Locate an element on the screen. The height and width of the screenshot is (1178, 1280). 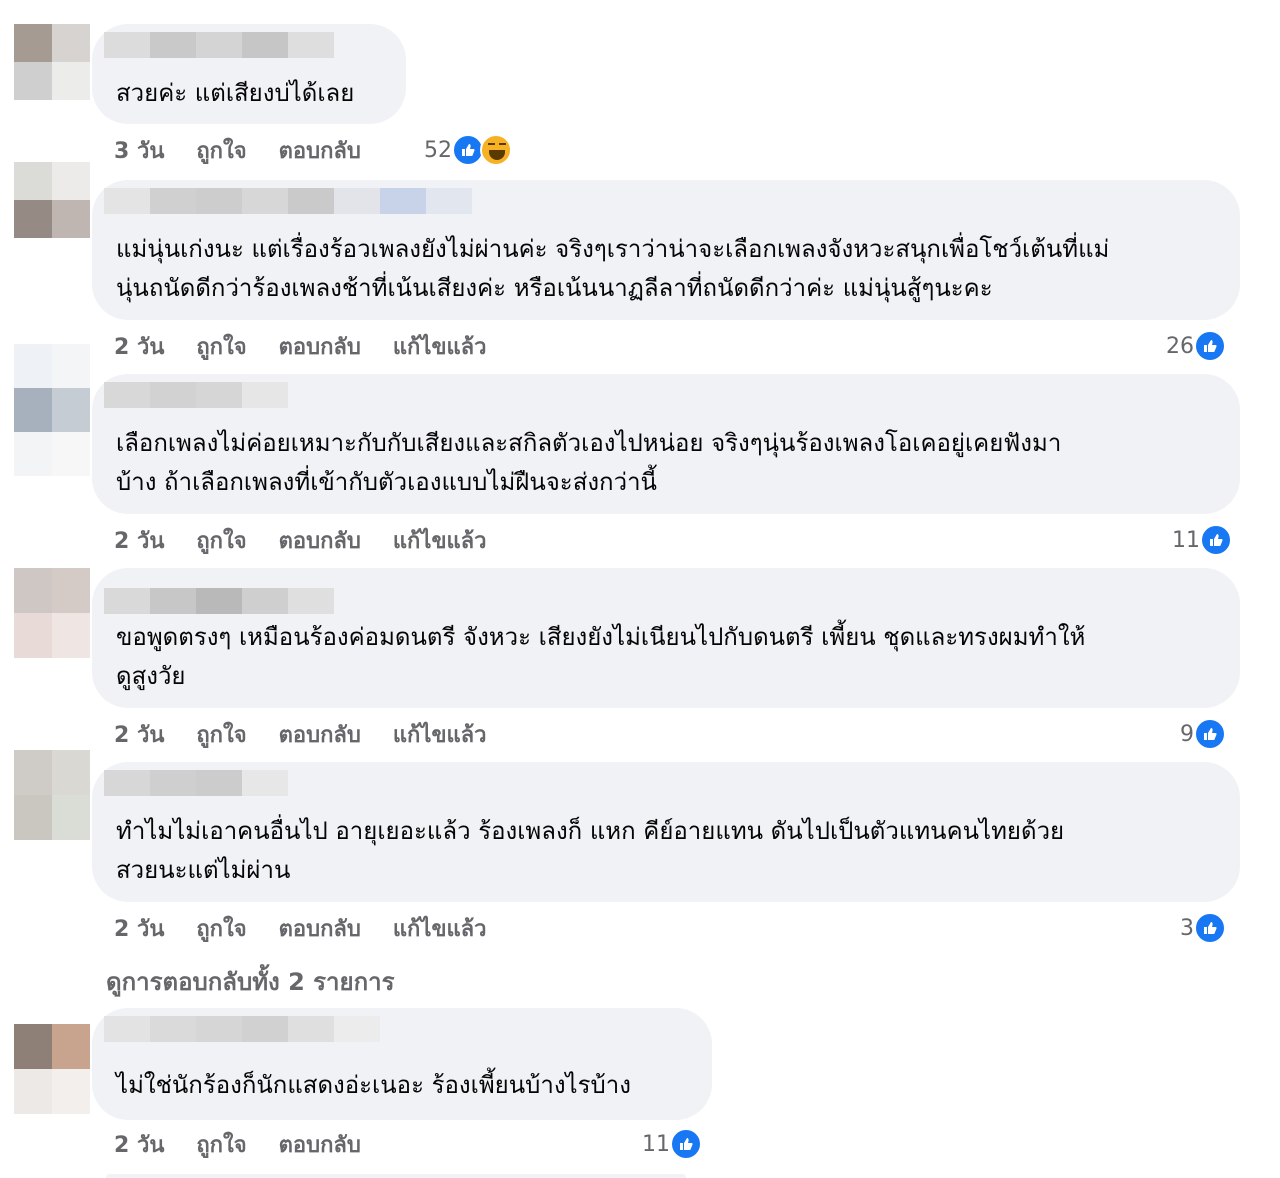
reaction-summary: 9 is located at coordinates (1203, 734).